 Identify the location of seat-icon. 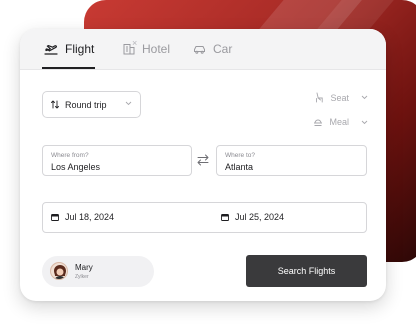
(320, 97).